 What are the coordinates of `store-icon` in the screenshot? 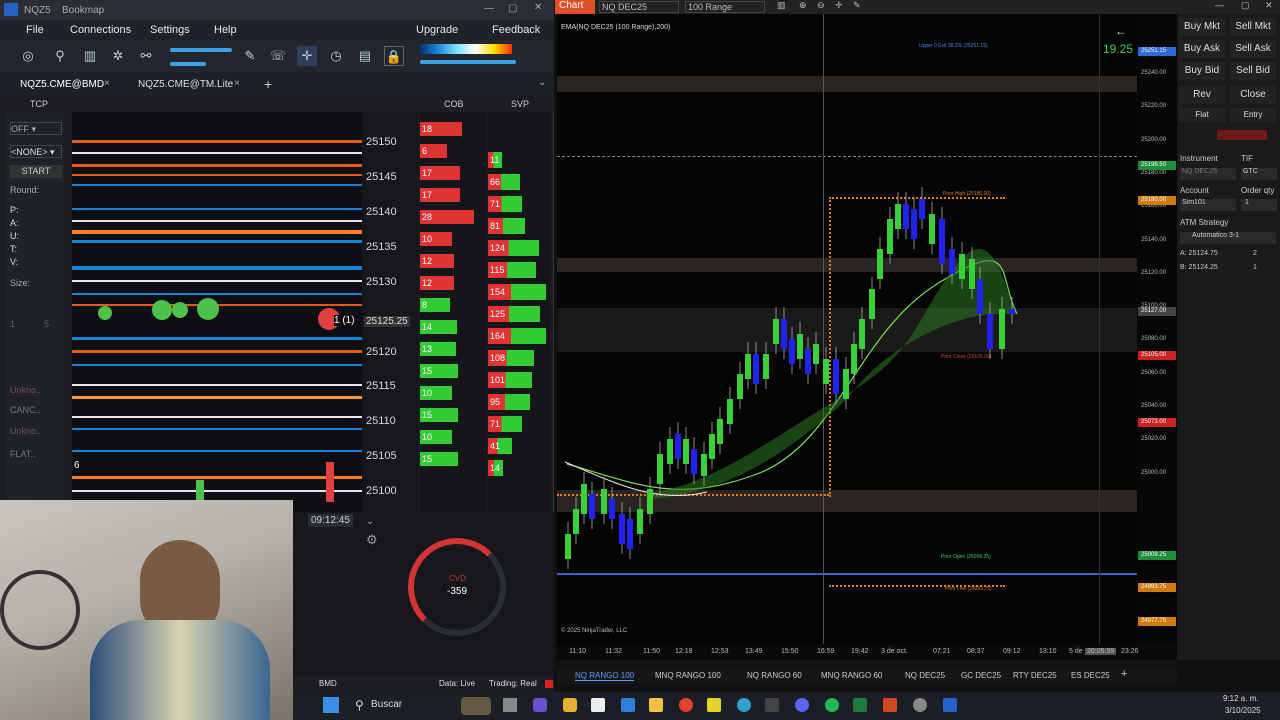 It's located at (598, 705).